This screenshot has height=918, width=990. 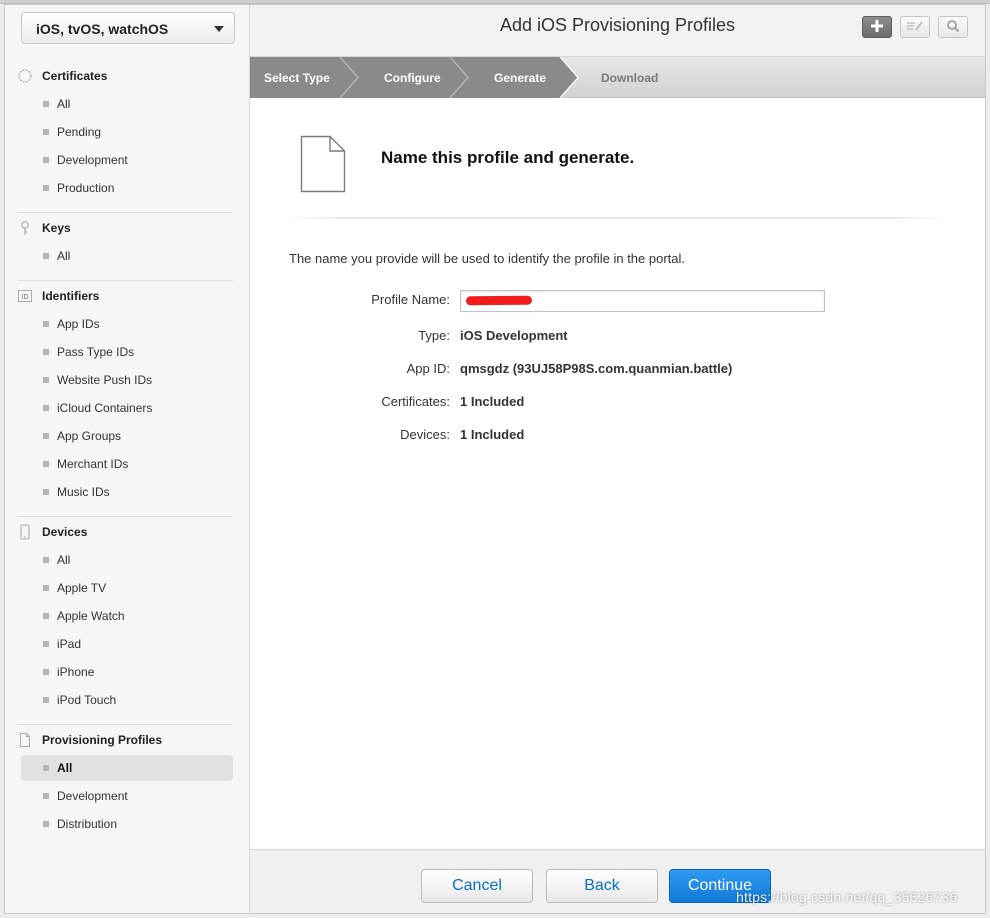 What do you see at coordinates (25, 740) in the screenshot?
I see `document-icon` at bounding box center [25, 740].